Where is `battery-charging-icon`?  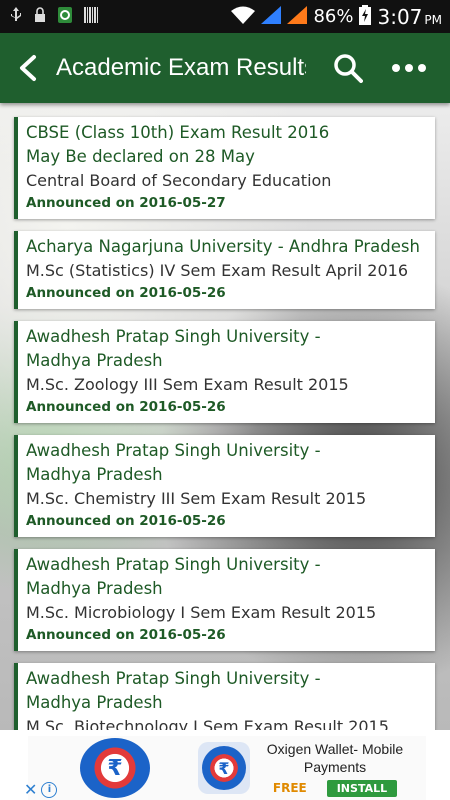
battery-charging-icon is located at coordinates (365, 16).